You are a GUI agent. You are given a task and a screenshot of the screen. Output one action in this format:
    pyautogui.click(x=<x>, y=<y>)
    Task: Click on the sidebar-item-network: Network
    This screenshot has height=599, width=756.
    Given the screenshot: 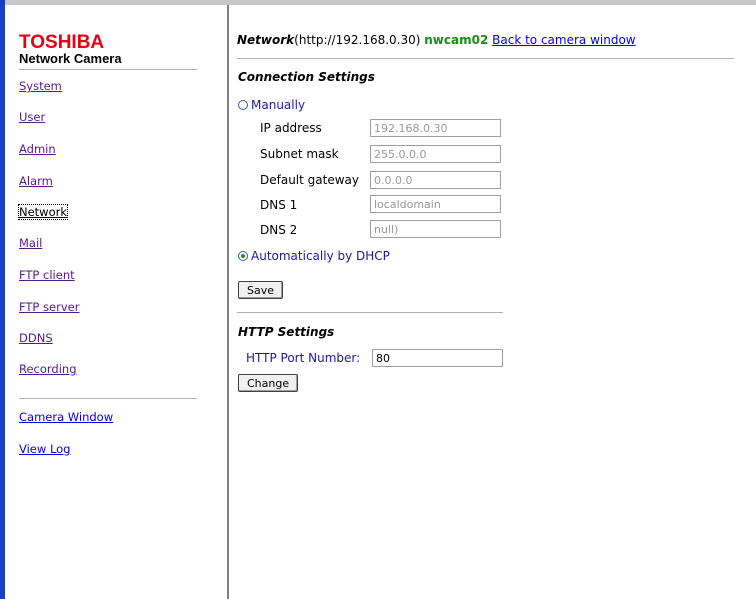 What is the action you would take?
    pyautogui.click(x=43, y=212)
    